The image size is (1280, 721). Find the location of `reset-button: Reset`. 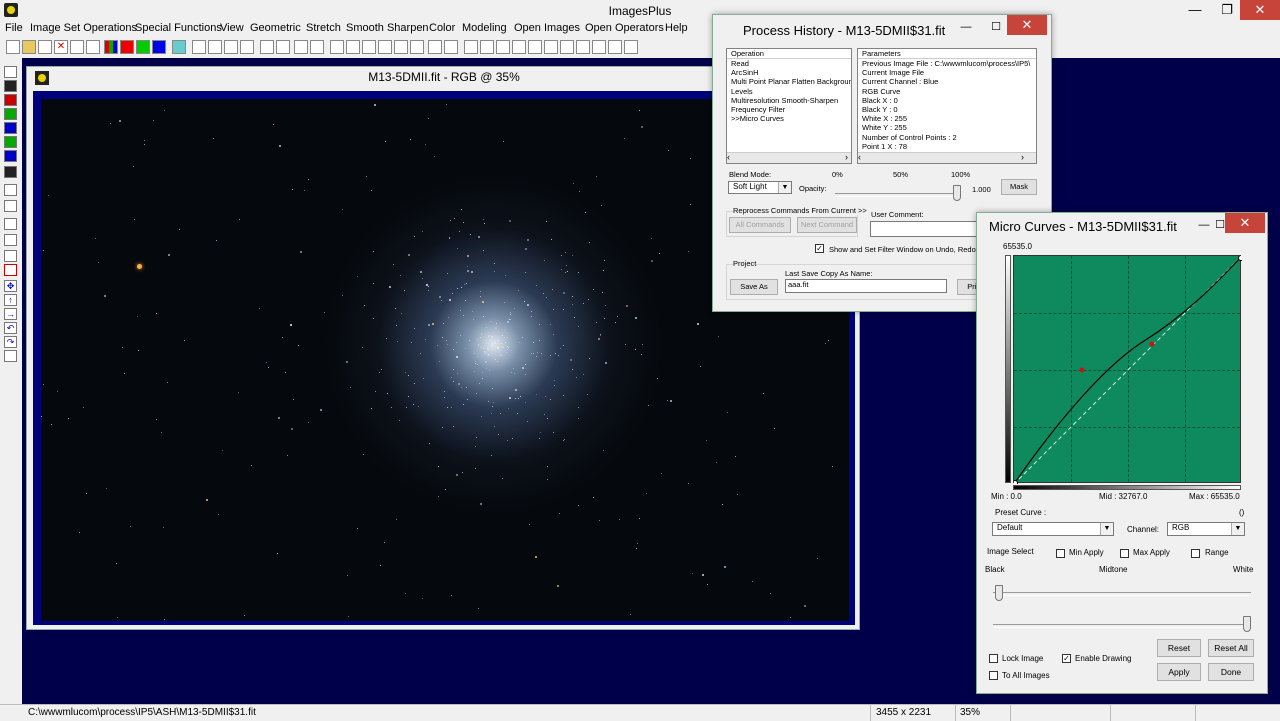

reset-button: Reset is located at coordinates (1179, 648).